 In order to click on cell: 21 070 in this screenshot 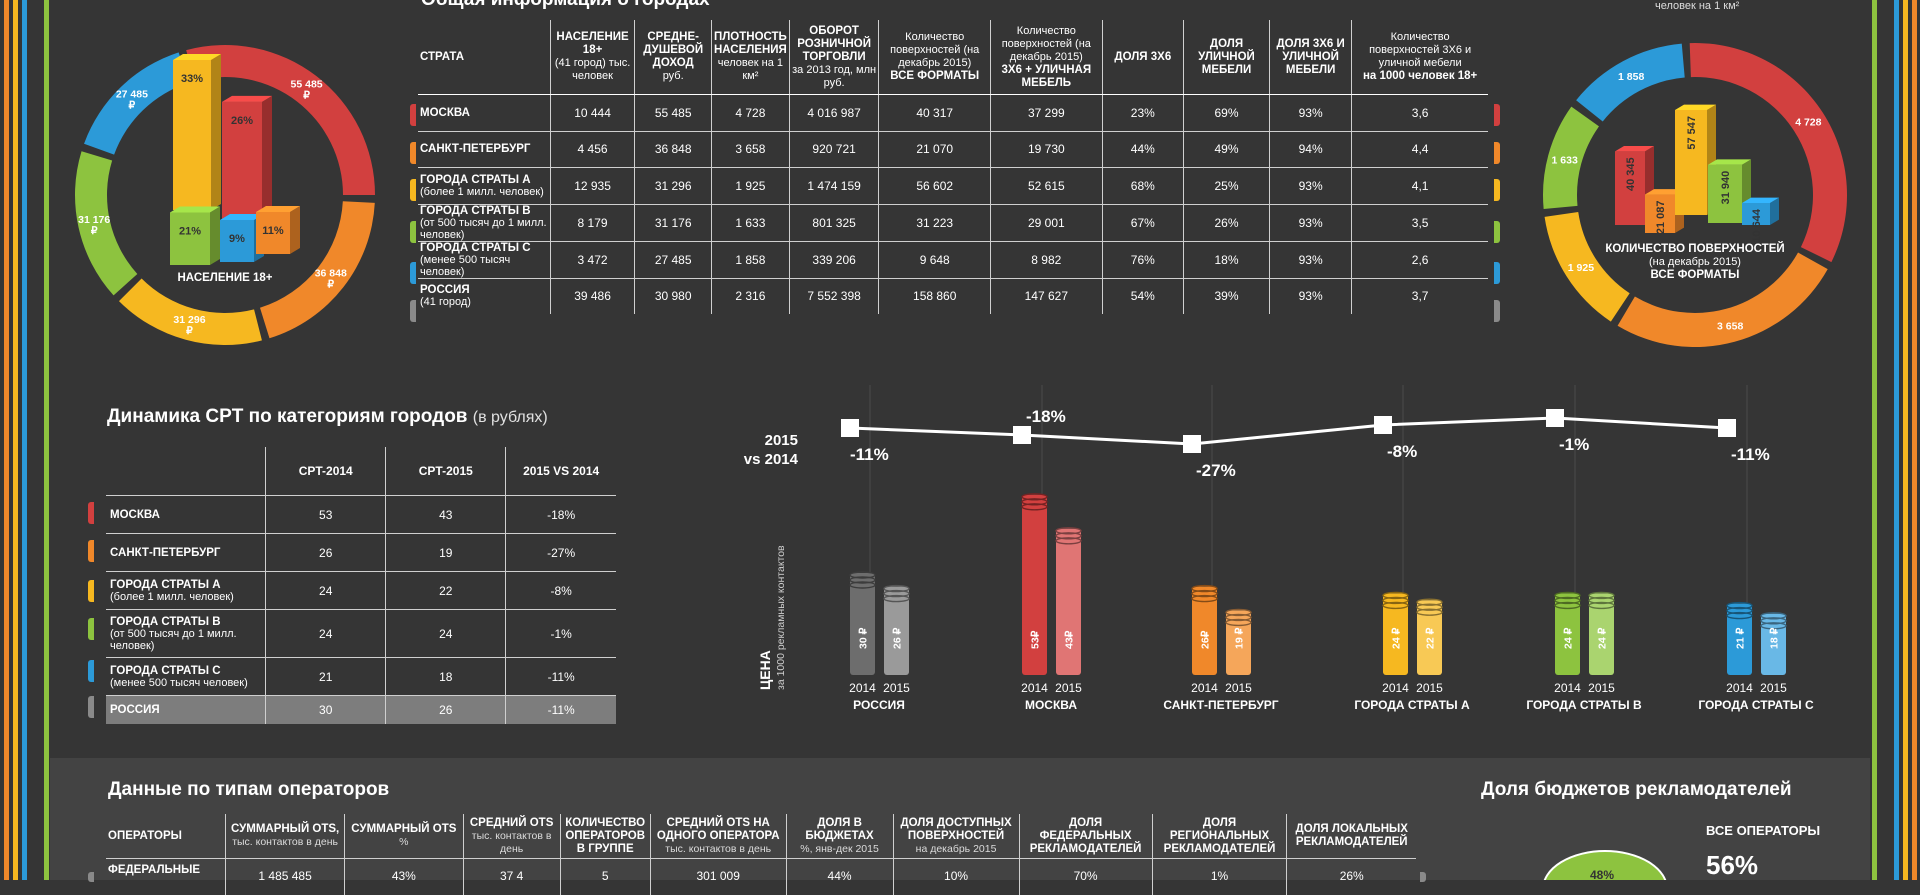, I will do `click(935, 149)`.